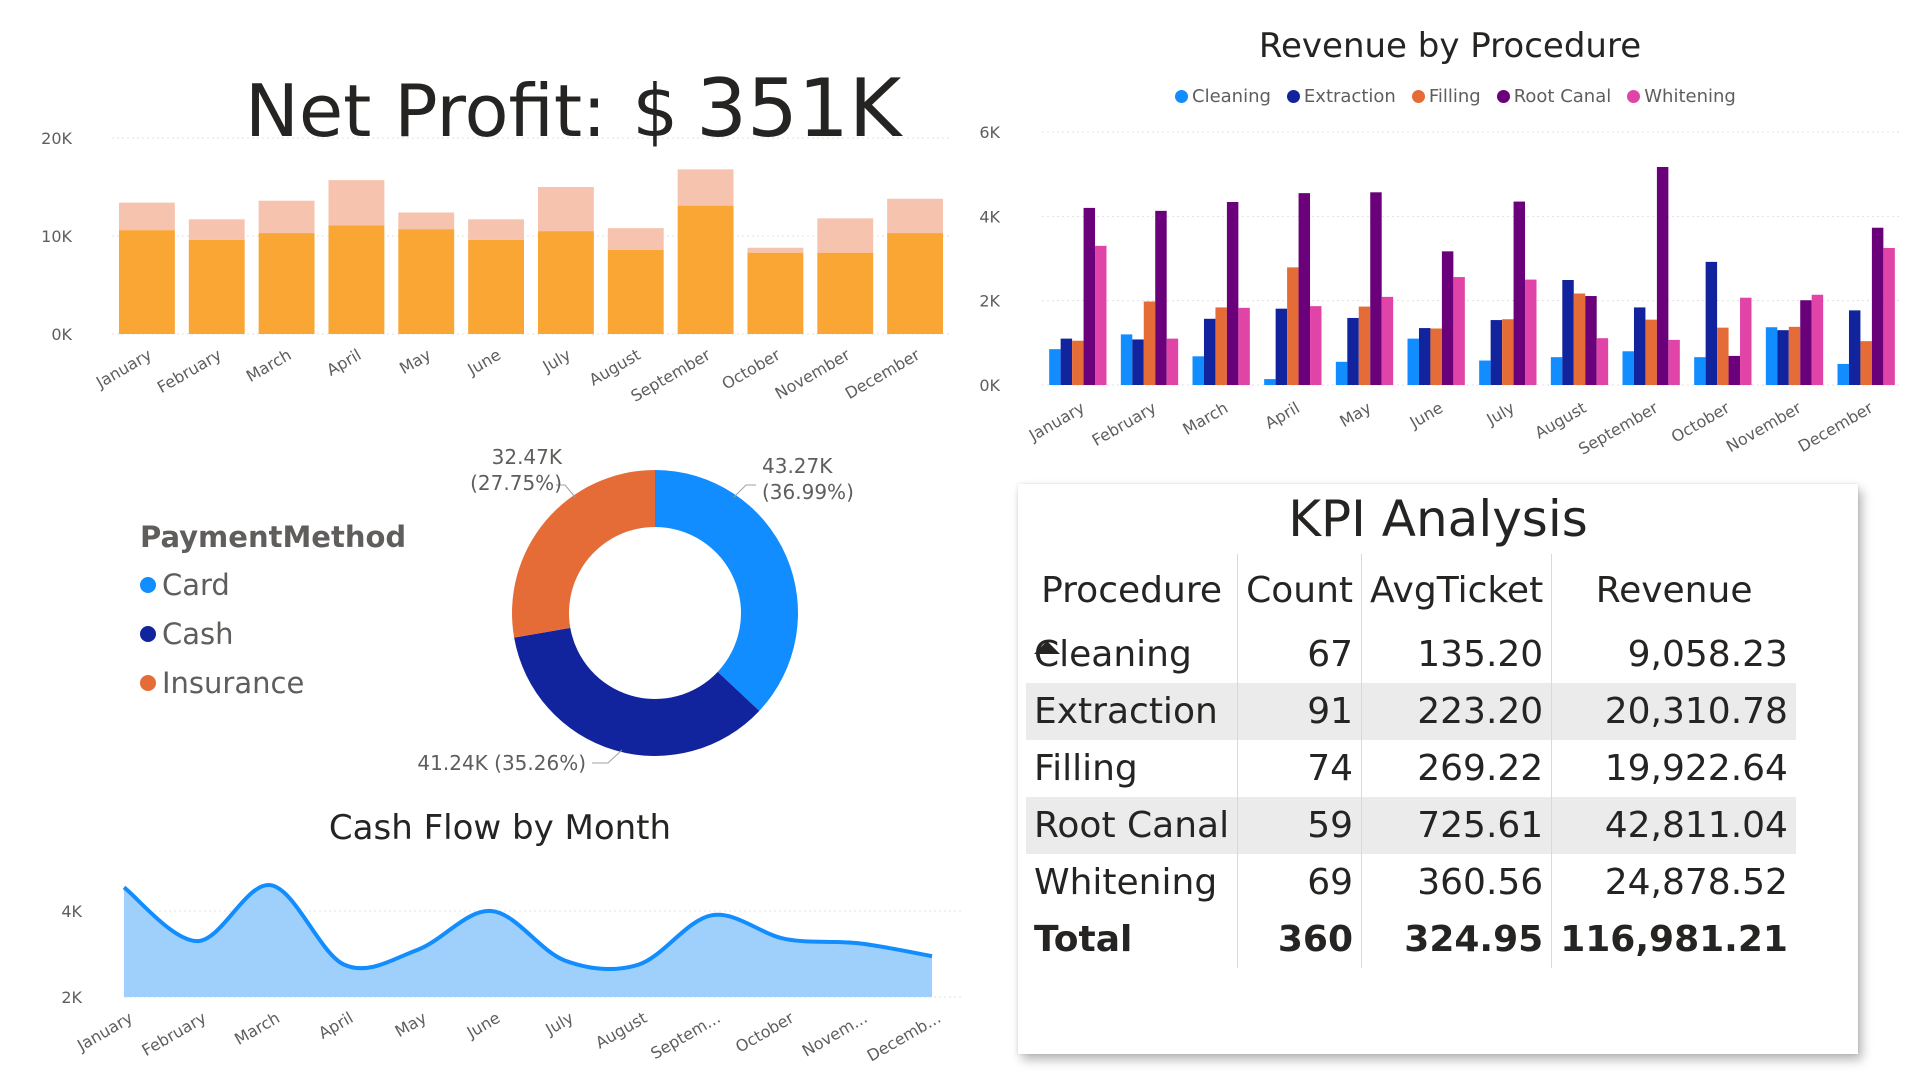 This screenshot has height=1080, width=1920. What do you see at coordinates (273, 633) in the screenshot?
I see `payment-legend-item: Cash` at bounding box center [273, 633].